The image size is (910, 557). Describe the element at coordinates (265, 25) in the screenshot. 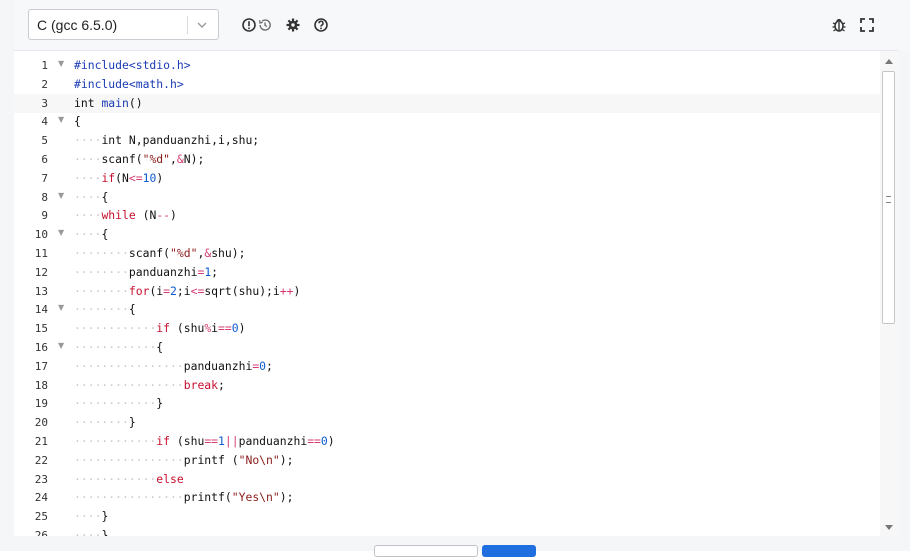

I see `history-icon` at that location.